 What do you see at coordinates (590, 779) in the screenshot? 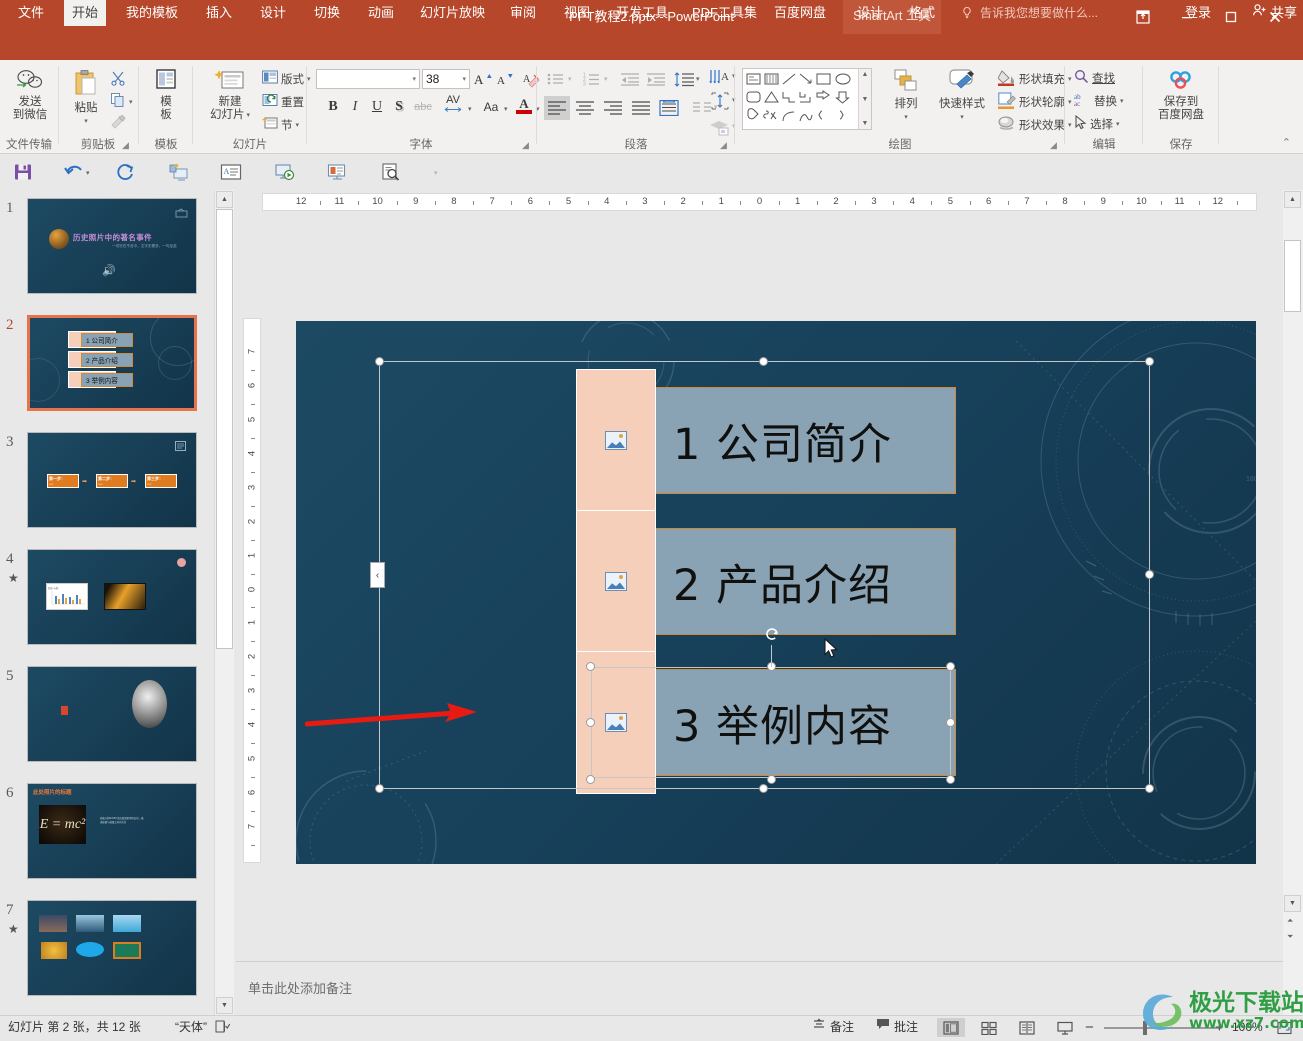
I see `node-handle-bottom-left` at bounding box center [590, 779].